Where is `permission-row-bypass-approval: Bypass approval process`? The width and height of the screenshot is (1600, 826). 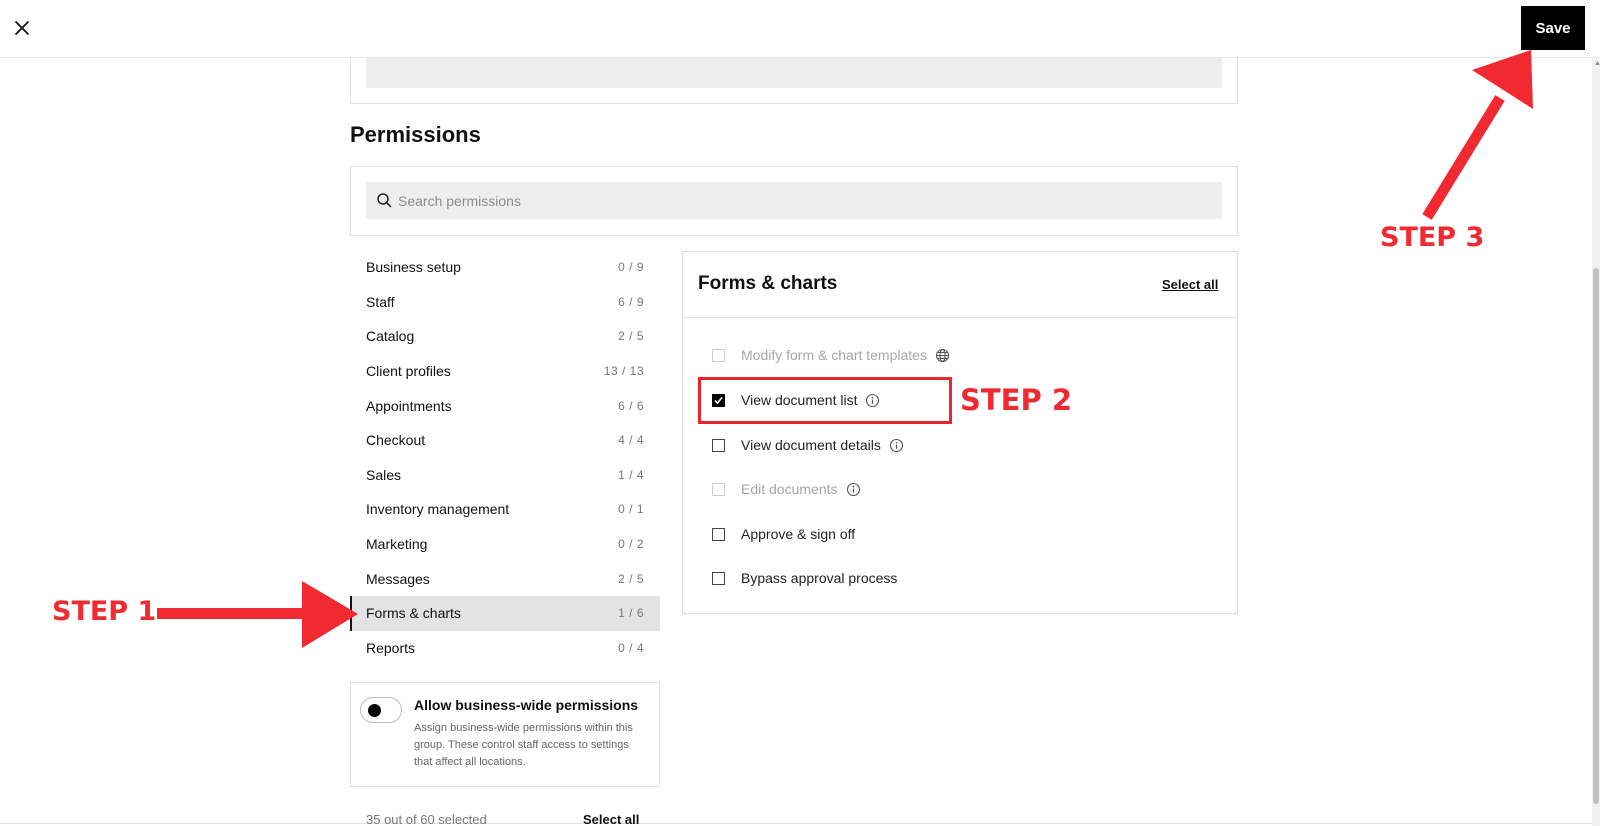
permission-row-bypass-approval: Bypass approval process is located at coordinates (804, 578).